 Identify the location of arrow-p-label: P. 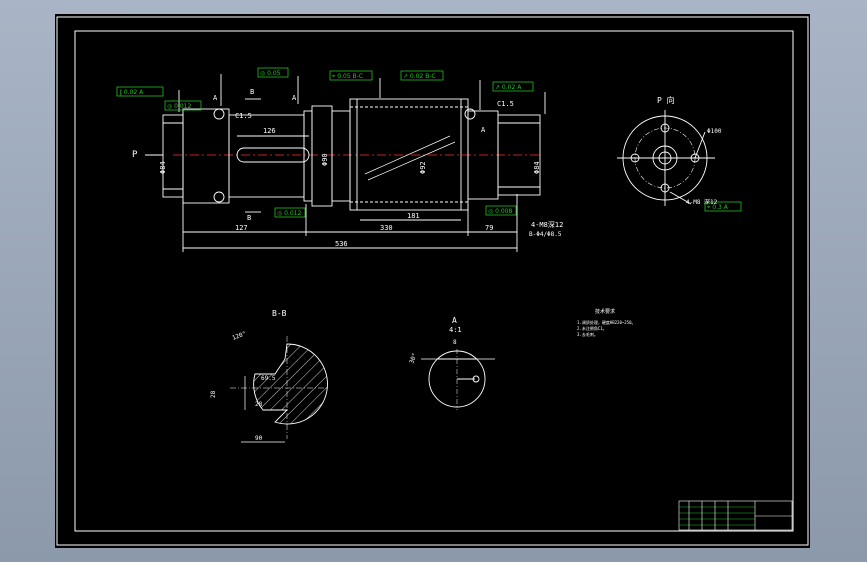
(135, 155).